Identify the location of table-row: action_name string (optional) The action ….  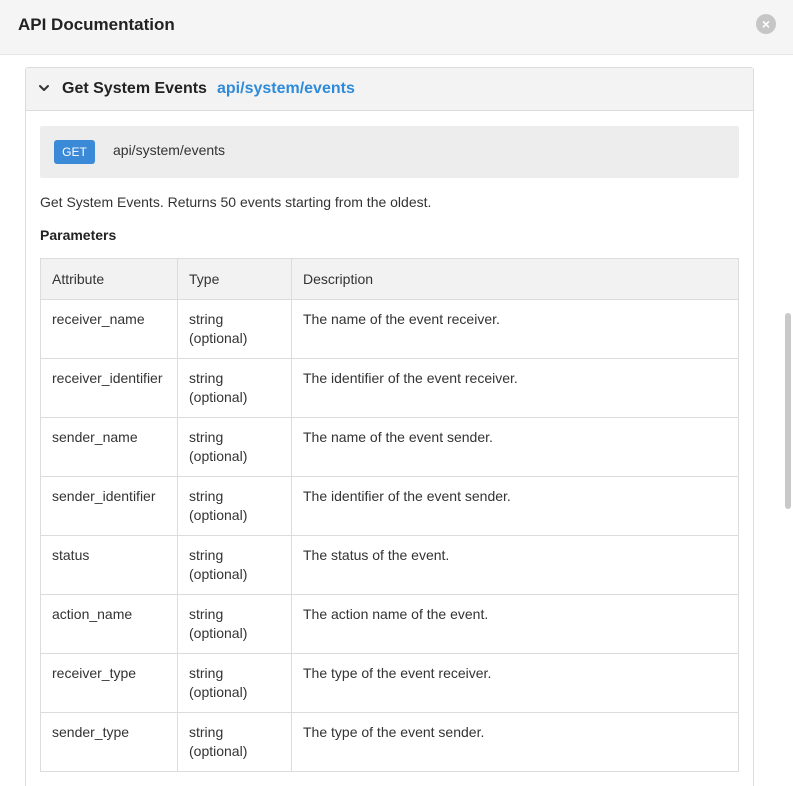
(389, 624).